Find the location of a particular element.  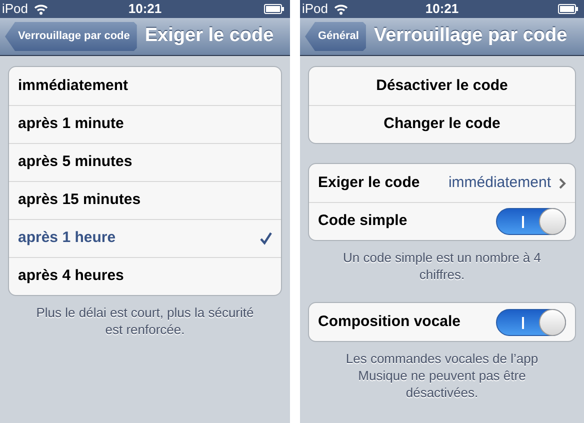

chevron-icon is located at coordinates (562, 183).